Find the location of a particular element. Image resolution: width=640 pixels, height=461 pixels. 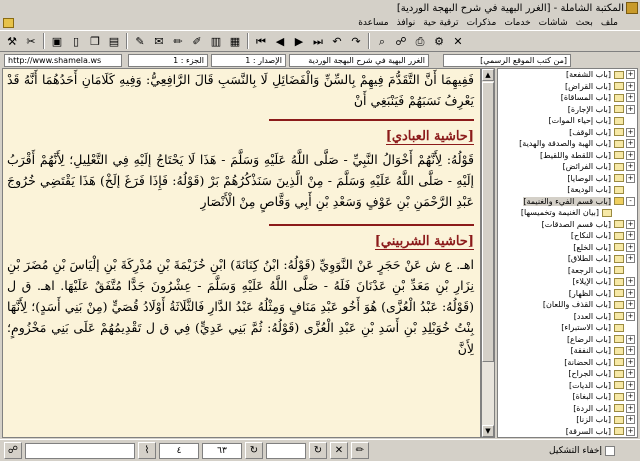

bookmark-icon: ▦ is located at coordinates (235, 41).